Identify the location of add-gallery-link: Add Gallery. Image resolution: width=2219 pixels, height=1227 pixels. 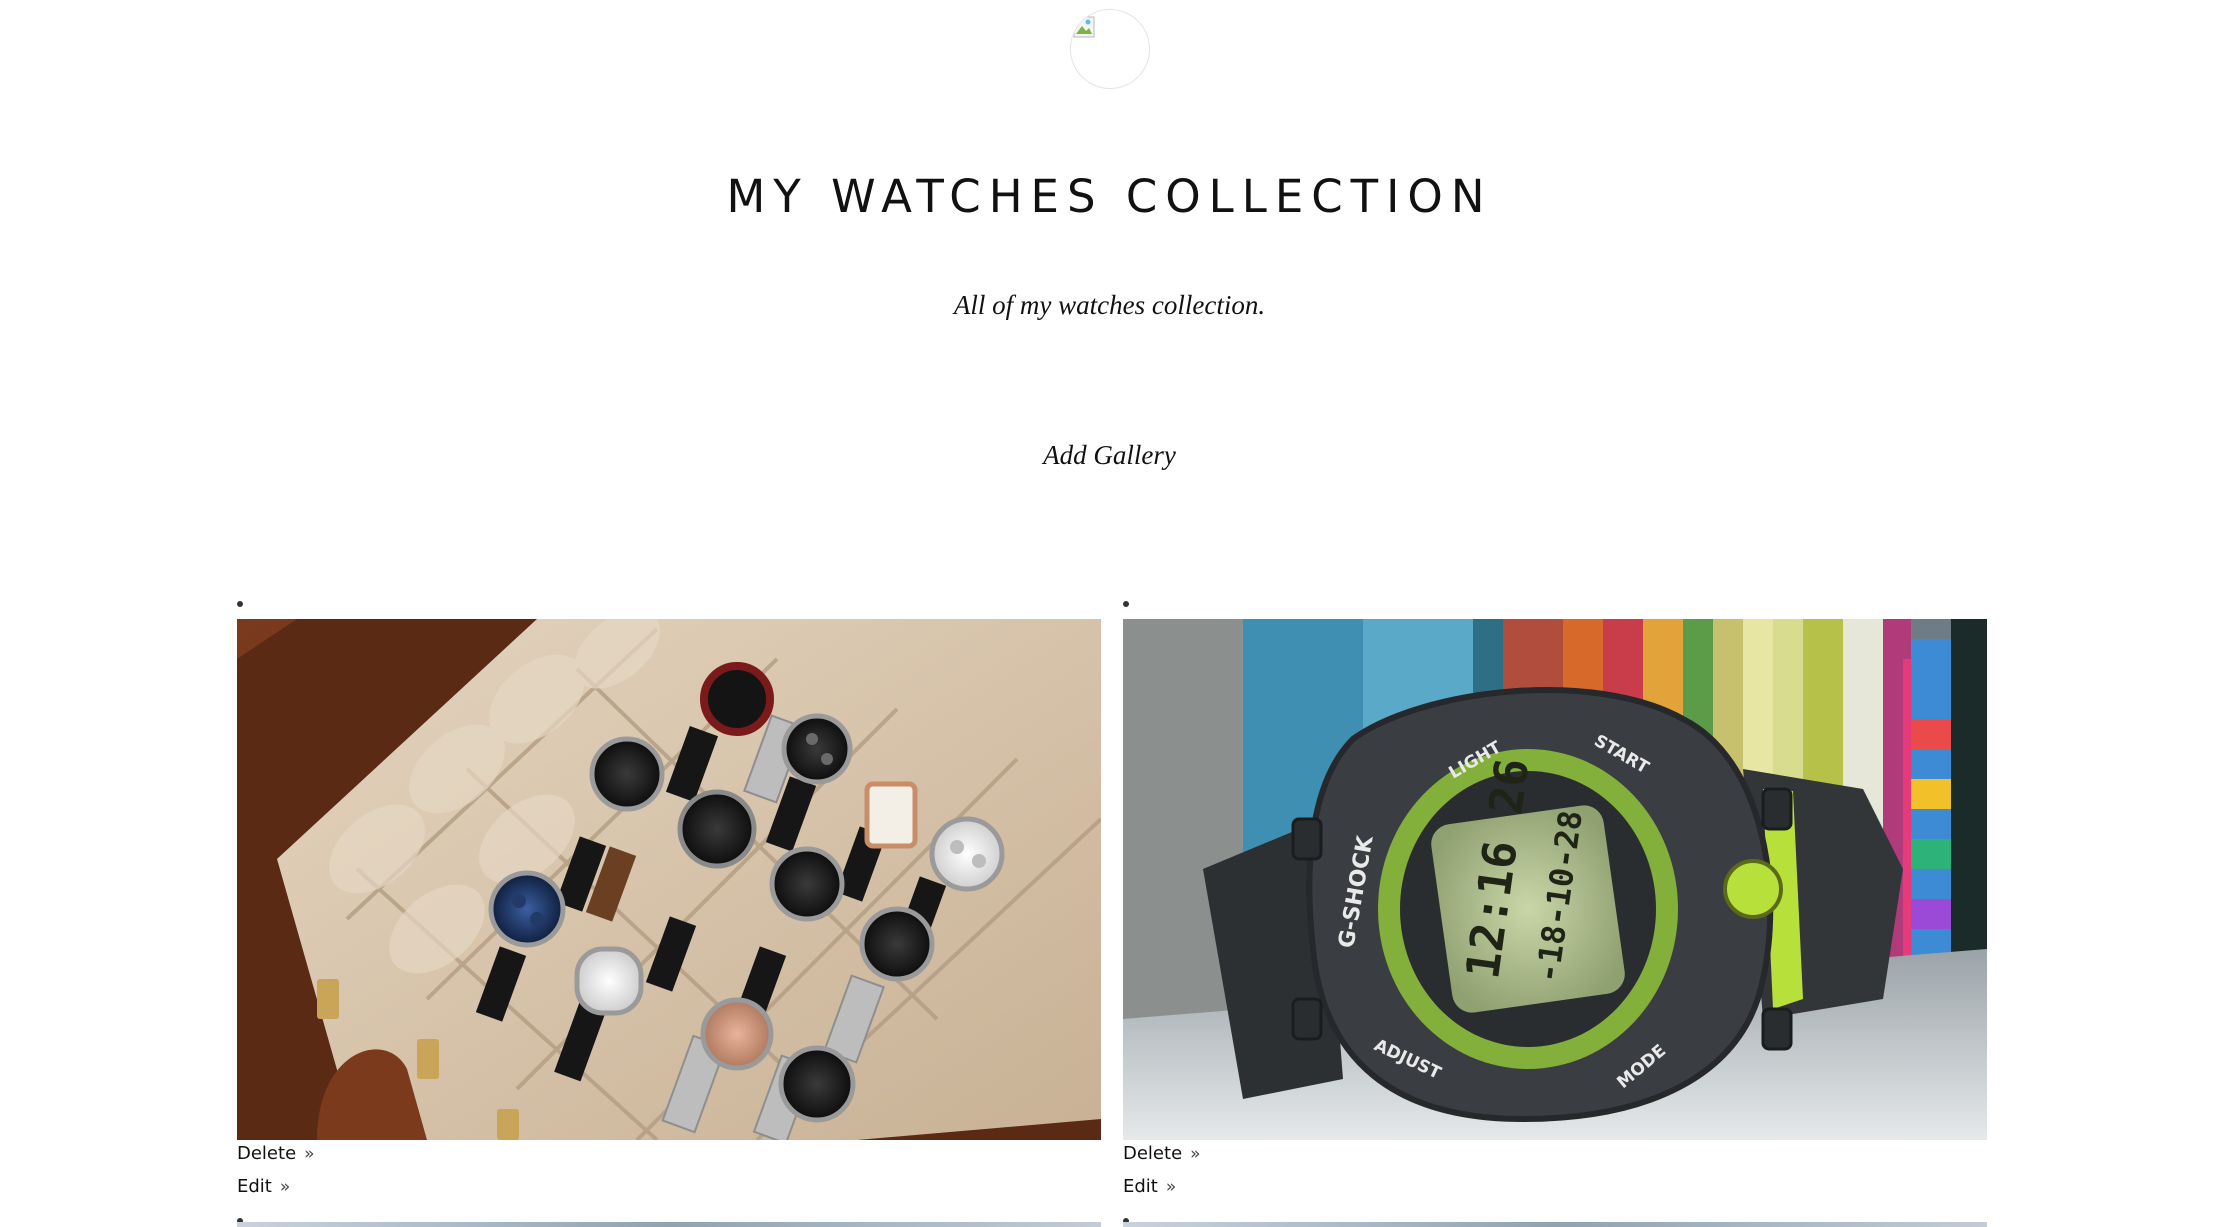
(1109, 455).